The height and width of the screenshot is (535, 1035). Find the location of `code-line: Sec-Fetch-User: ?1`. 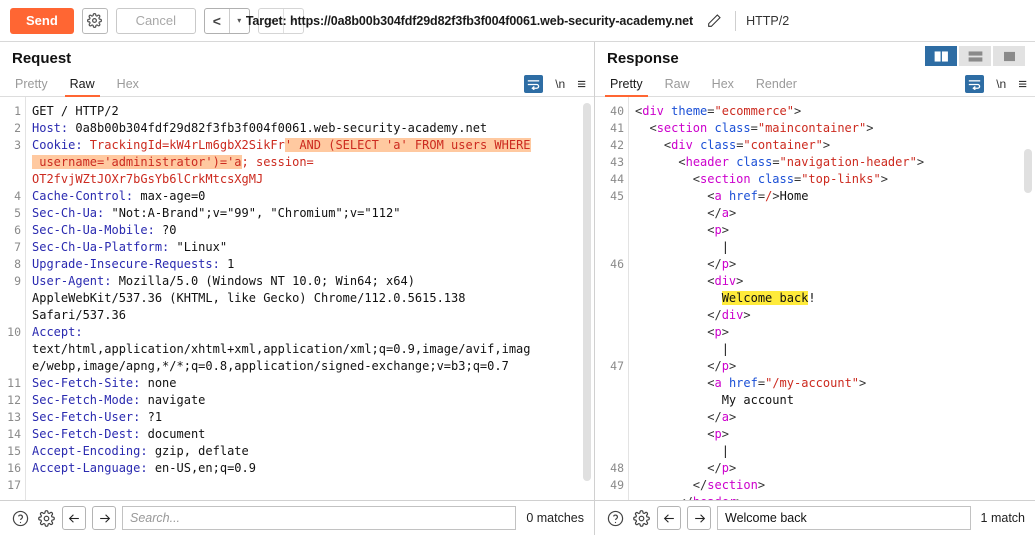

code-line: Sec-Fetch-User: ?1 is located at coordinates (97, 417).